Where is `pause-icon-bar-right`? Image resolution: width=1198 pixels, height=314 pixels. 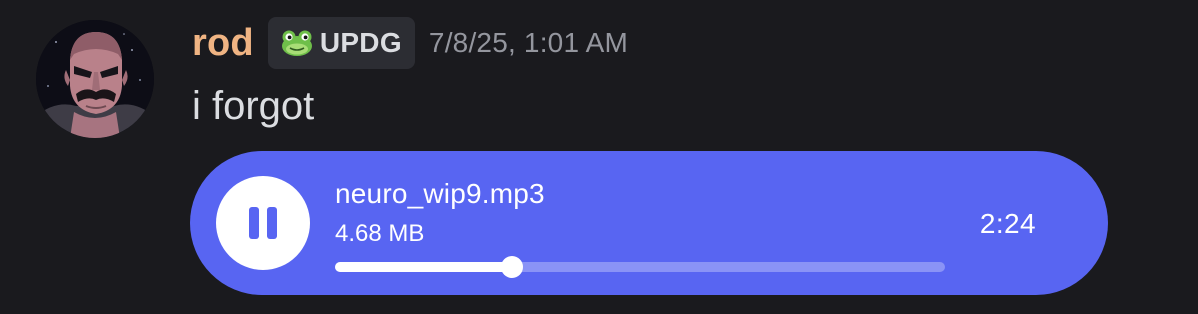
pause-icon-bar-right is located at coordinates (272, 223).